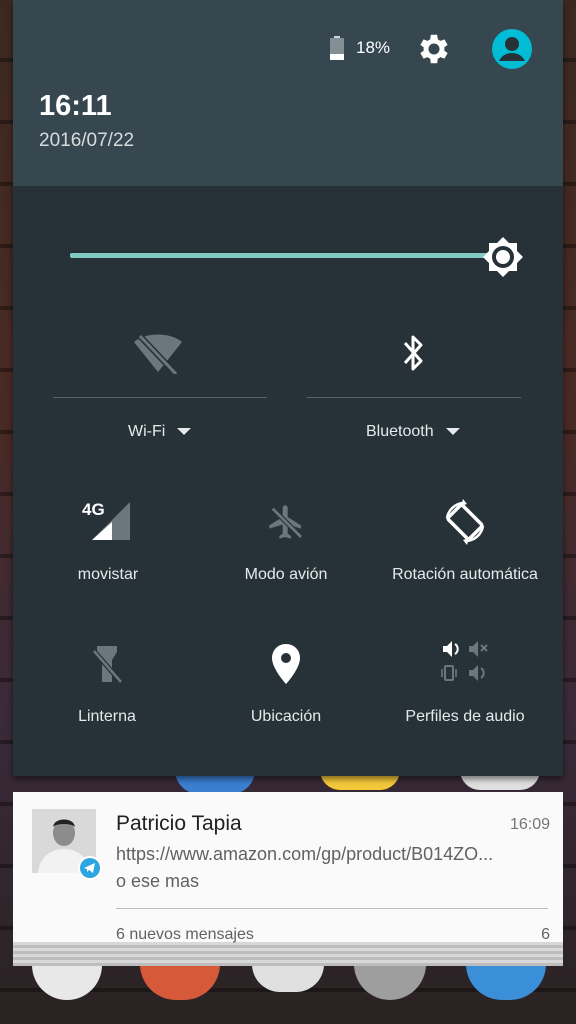  What do you see at coordinates (107, 716) in the screenshot?
I see `flashlight-label: Linterna` at bounding box center [107, 716].